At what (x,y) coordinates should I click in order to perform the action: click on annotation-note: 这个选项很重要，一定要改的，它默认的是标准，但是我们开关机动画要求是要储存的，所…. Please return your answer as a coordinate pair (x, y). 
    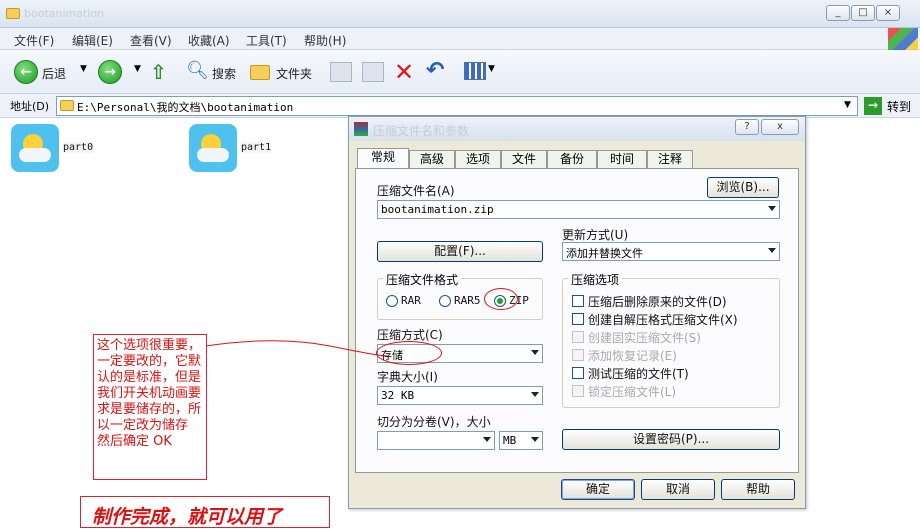
    Looking at the image, I should click on (149, 393).